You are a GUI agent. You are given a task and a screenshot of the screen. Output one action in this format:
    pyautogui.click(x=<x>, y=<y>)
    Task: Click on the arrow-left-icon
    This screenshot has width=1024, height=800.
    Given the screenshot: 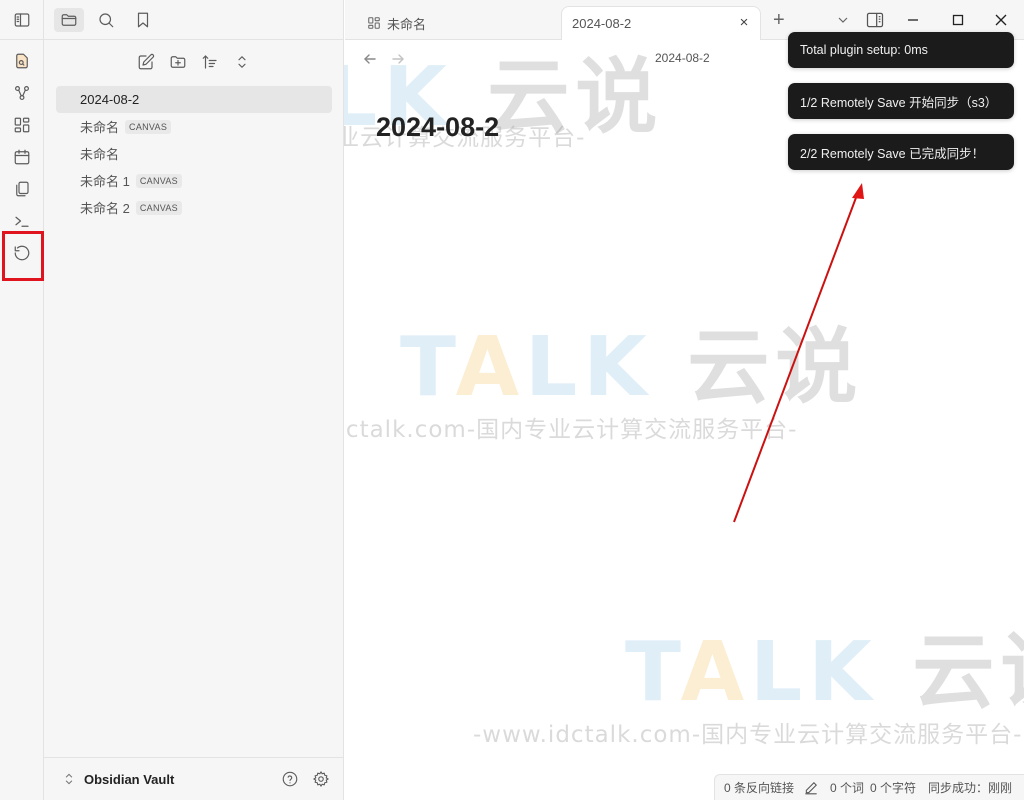 What is the action you would take?
    pyautogui.click(x=370, y=59)
    